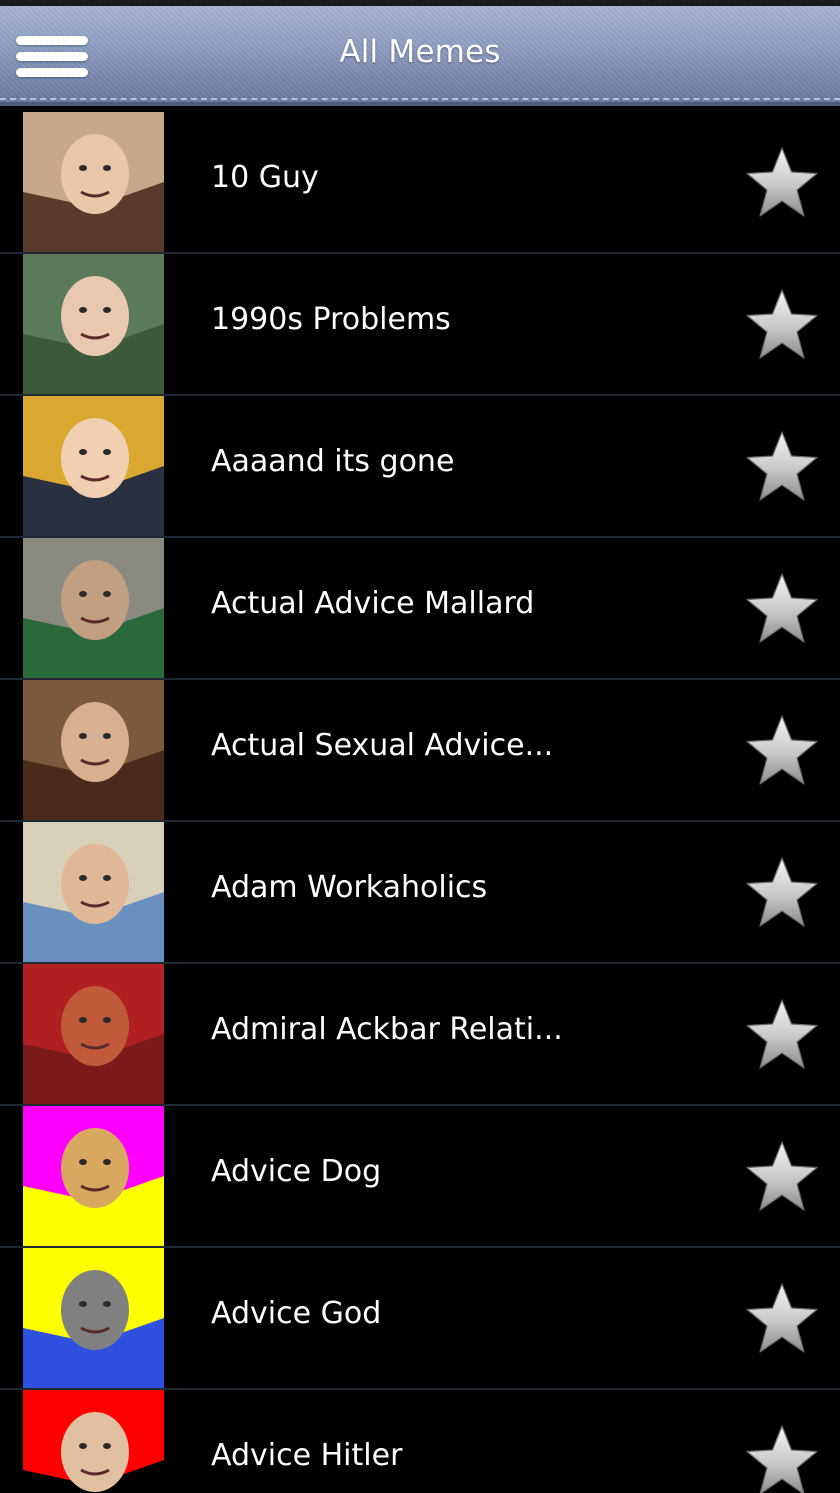  What do you see at coordinates (265, 177) in the screenshot?
I see `meme-name: 10 Guy` at bounding box center [265, 177].